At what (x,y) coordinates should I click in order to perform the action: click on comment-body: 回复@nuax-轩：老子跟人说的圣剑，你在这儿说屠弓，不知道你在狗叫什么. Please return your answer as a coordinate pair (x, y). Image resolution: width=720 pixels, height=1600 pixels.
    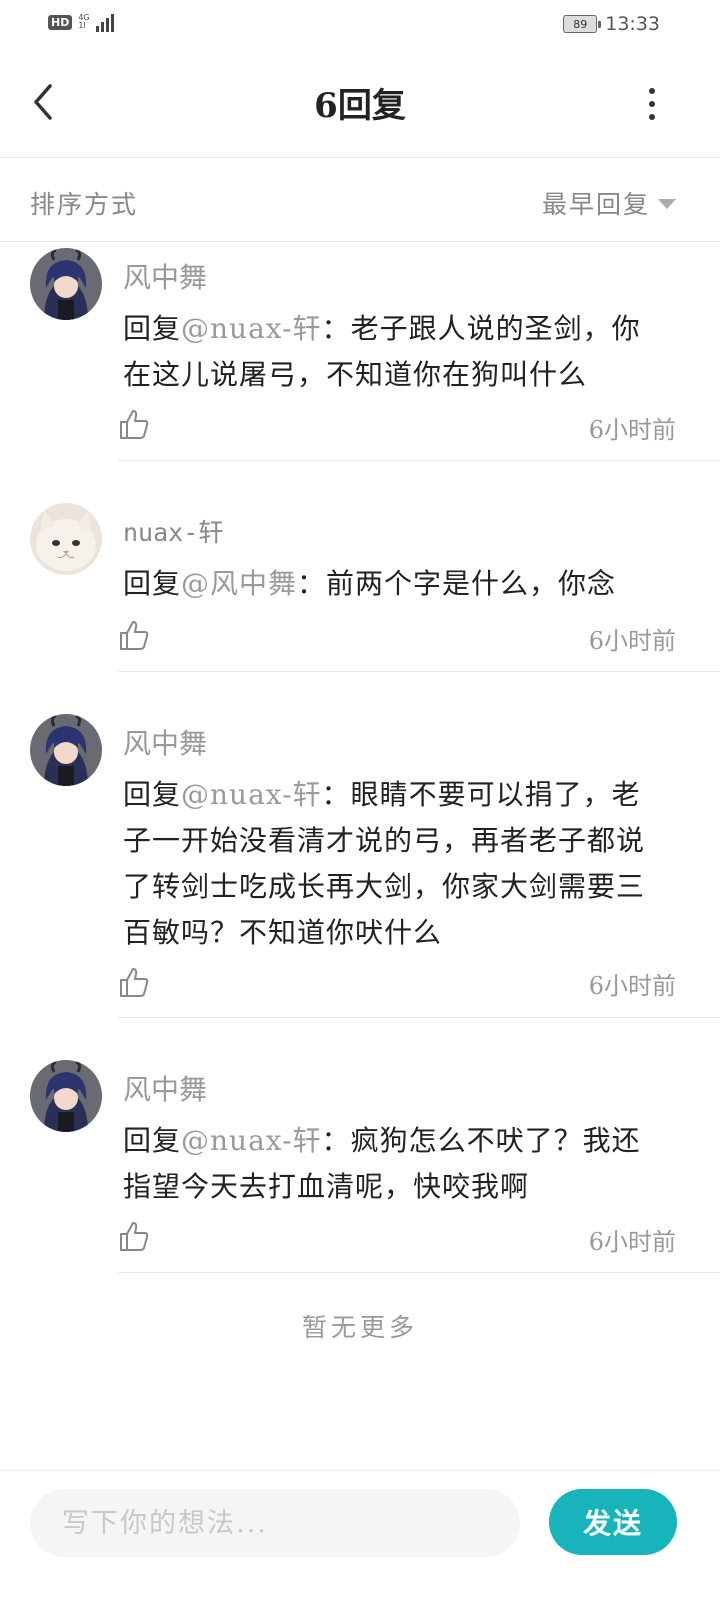
    Looking at the image, I should click on (395, 352).